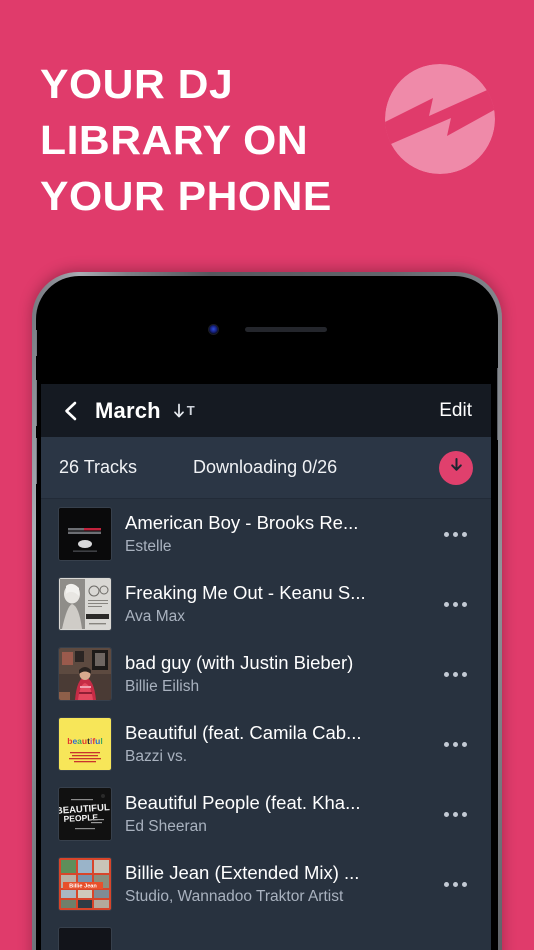 Image resolution: width=534 pixels, height=950 pixels. Describe the element at coordinates (266, 934) in the screenshot. I see `track-row` at that location.